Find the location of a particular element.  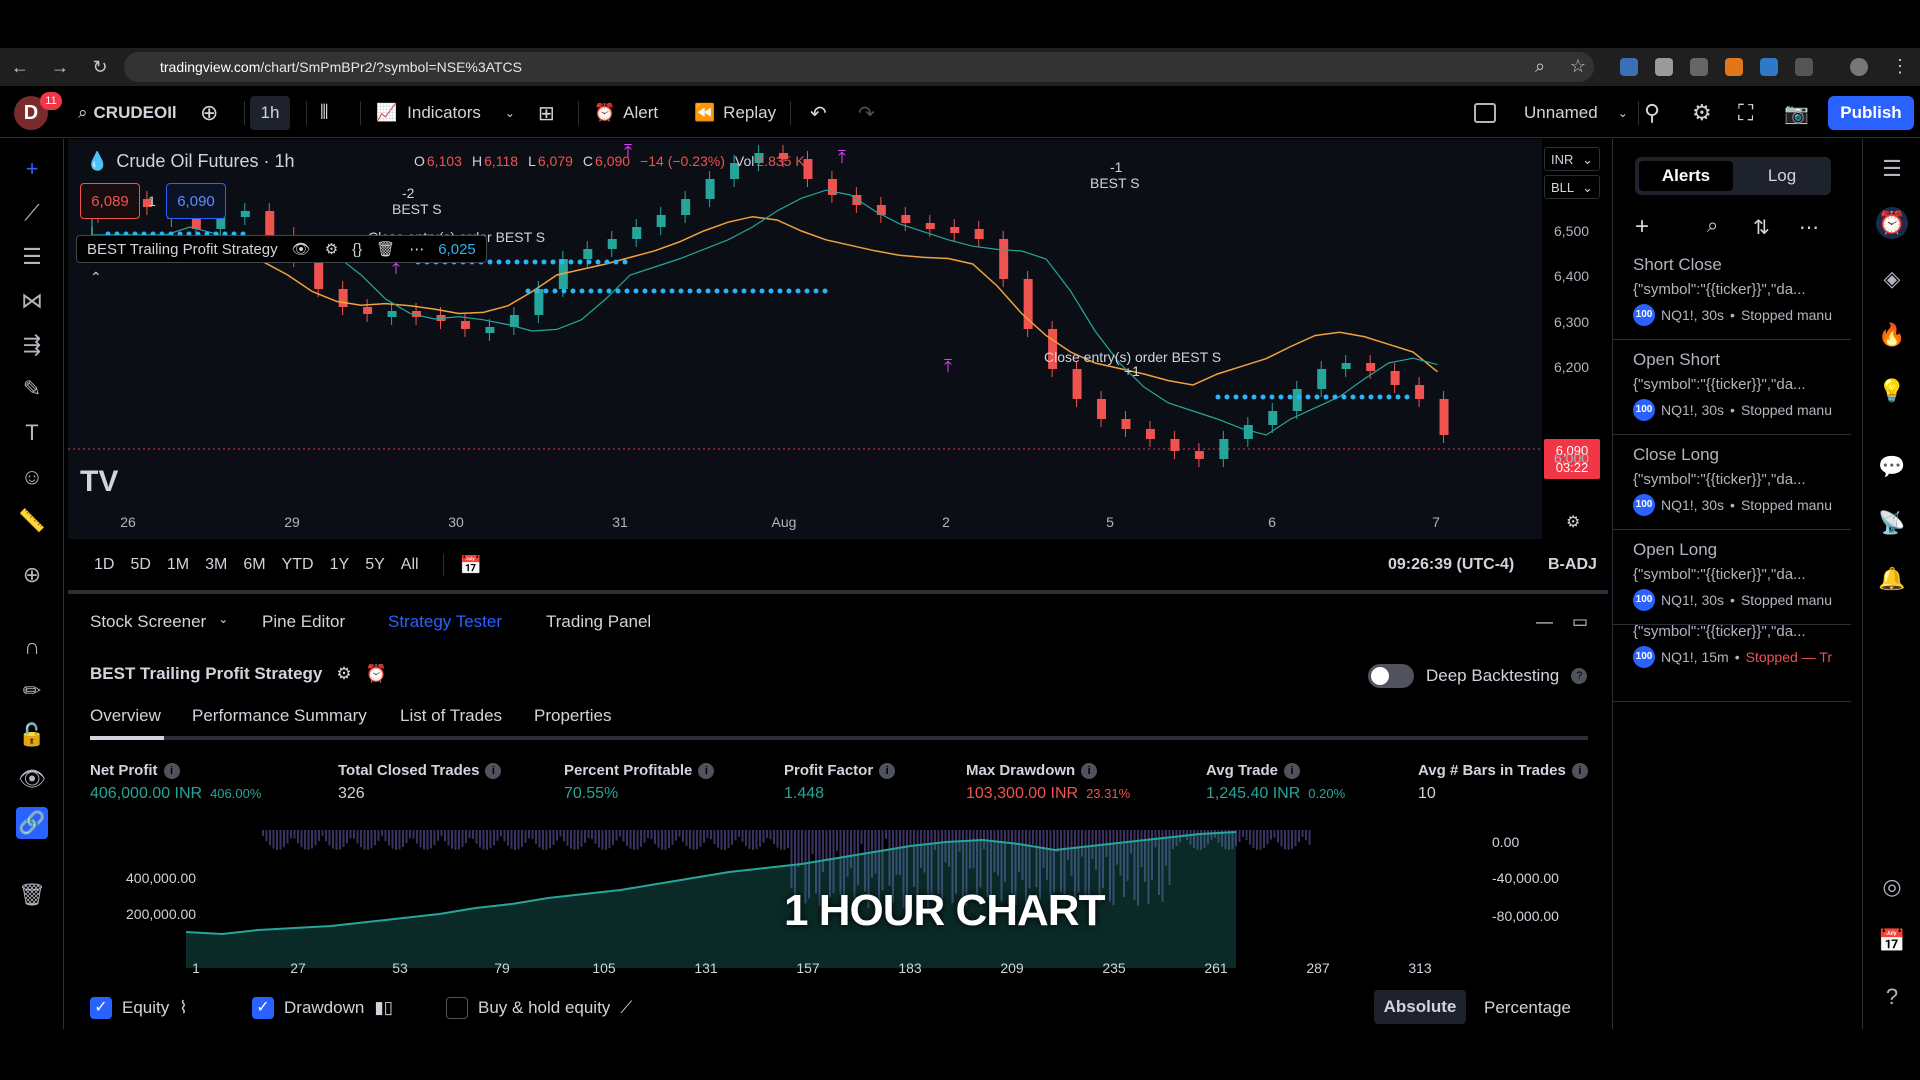

unit-select: BLL ⌄ is located at coordinates (1572, 187).